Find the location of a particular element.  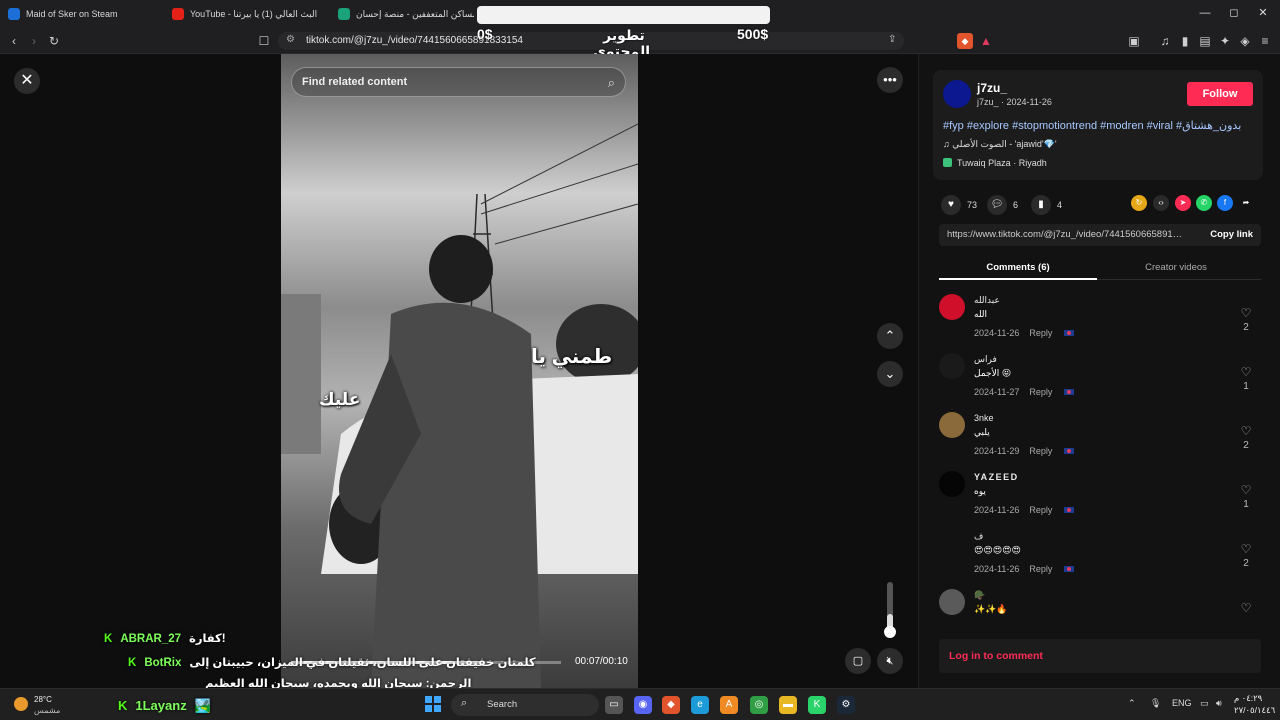

like-stat: ♥ 73 is located at coordinates (959, 205).